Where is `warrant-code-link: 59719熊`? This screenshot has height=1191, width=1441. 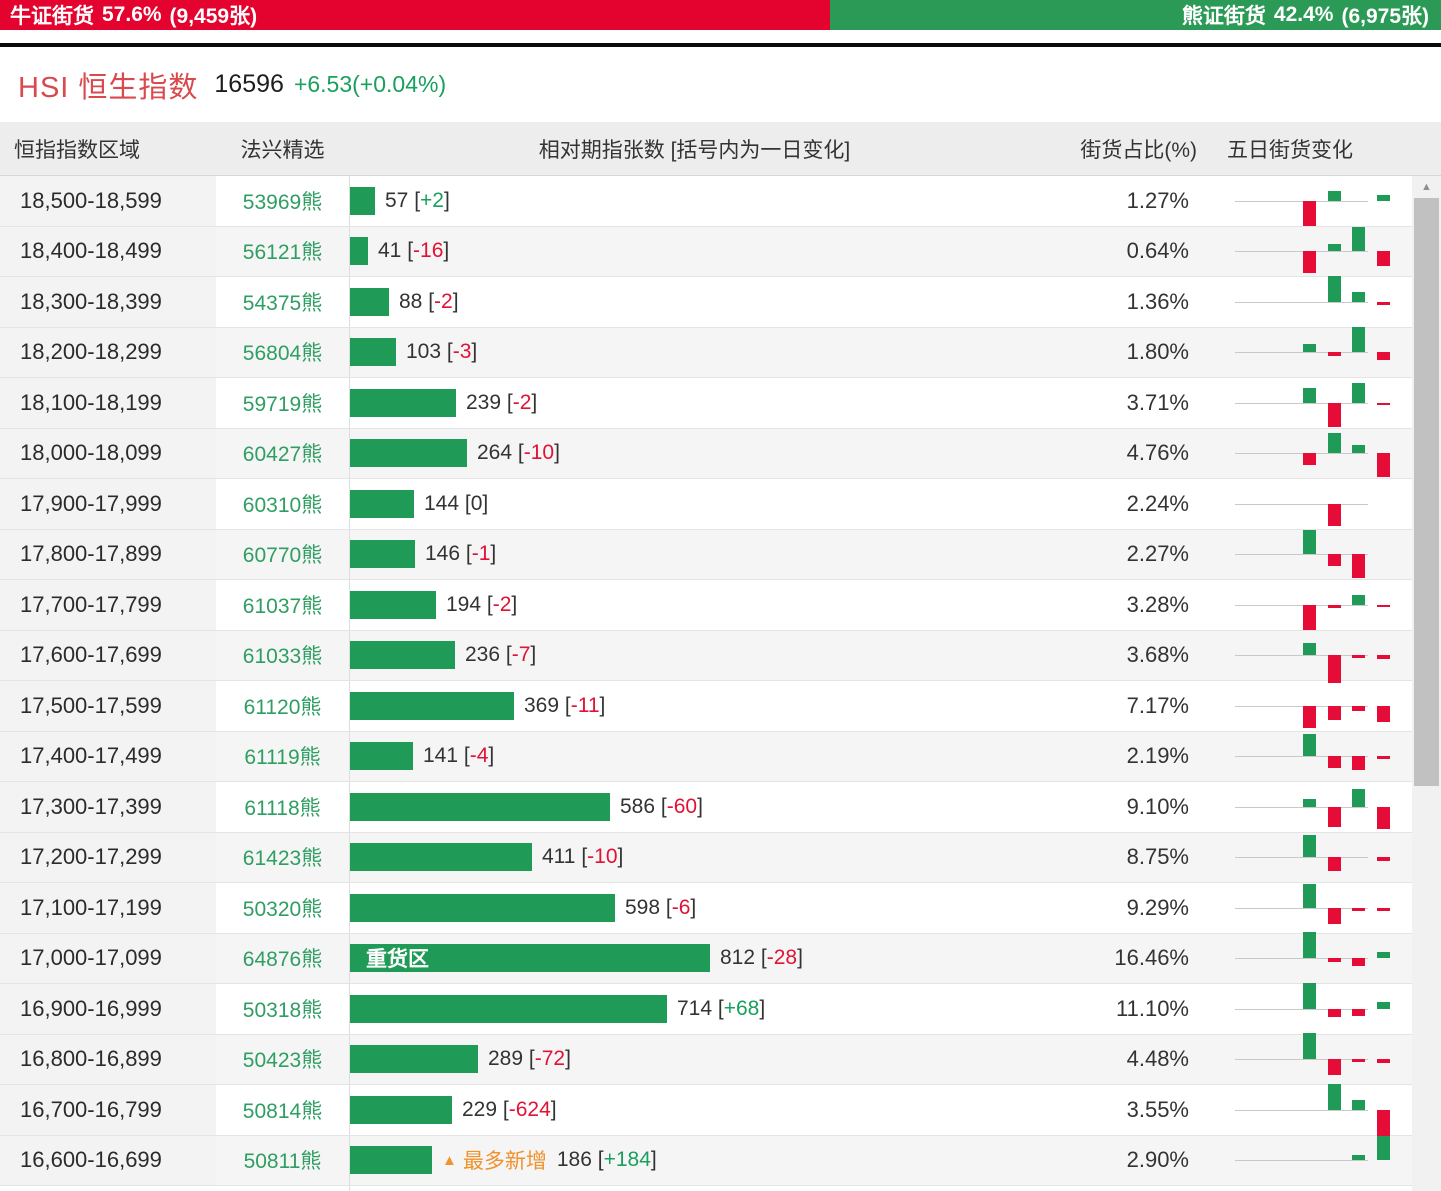 warrant-code-link: 59719熊 is located at coordinates (282, 403).